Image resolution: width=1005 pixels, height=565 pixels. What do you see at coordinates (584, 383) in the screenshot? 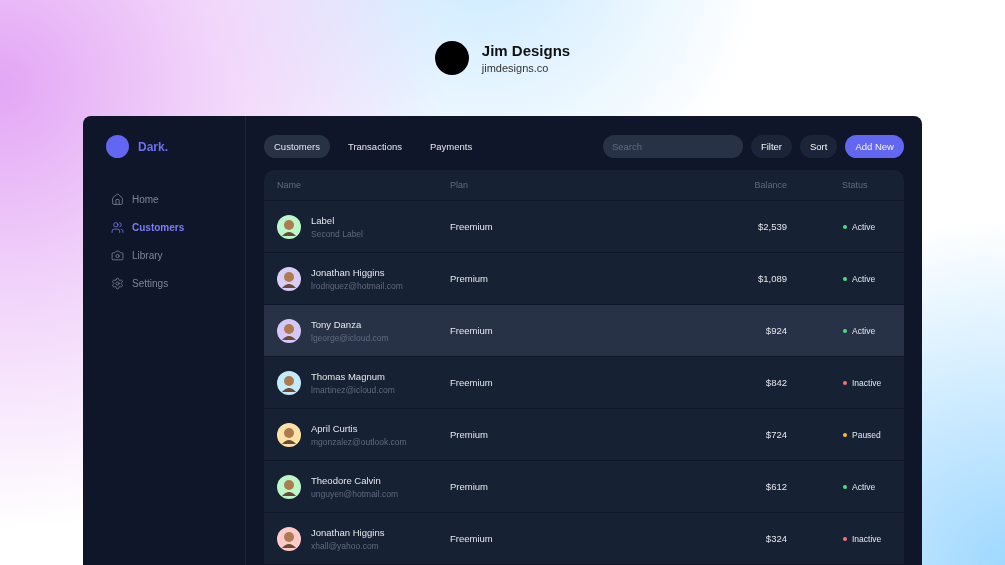
I see `table-row: Thomas Magnum lmartinez@icloud.com Freemium $842 Inactive` at bounding box center [584, 383].